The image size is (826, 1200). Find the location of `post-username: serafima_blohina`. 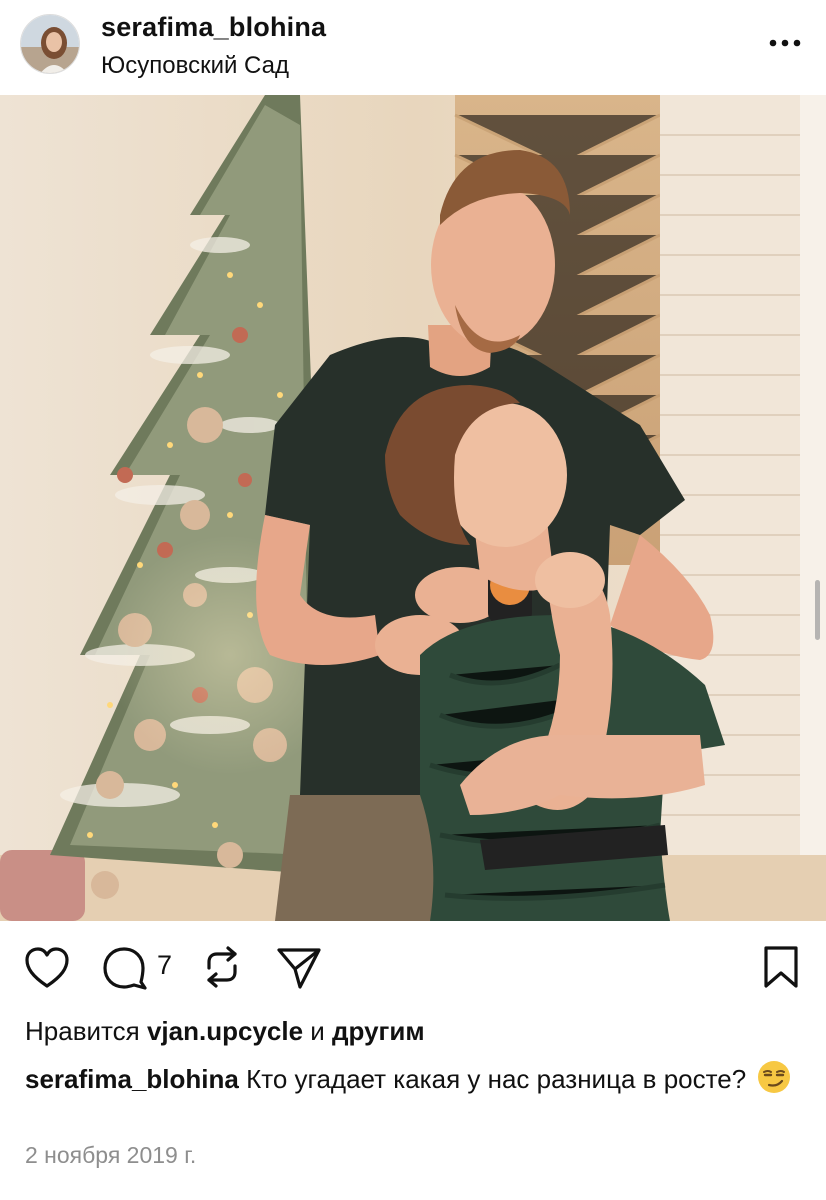

post-username: serafima_blohina is located at coordinates (213, 27).